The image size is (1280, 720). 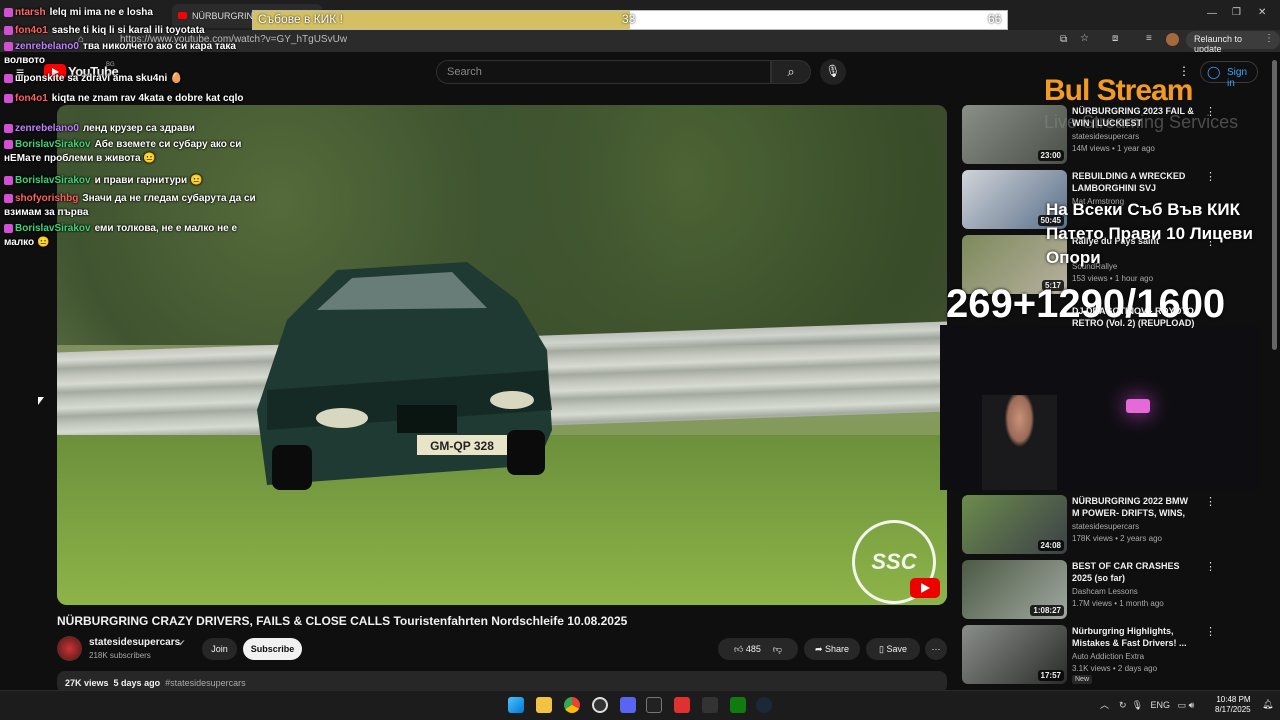 I want to click on video-car-bmw: GM-QP 328, so click(x=404, y=376).